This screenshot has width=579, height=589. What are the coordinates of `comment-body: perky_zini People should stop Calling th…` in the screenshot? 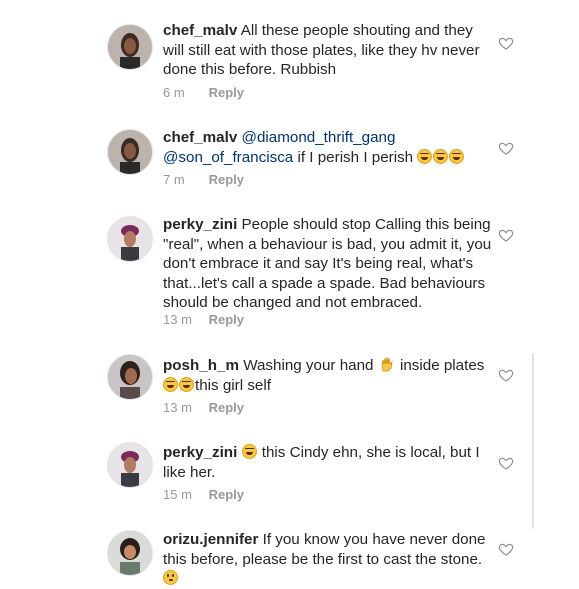 It's located at (328, 264).